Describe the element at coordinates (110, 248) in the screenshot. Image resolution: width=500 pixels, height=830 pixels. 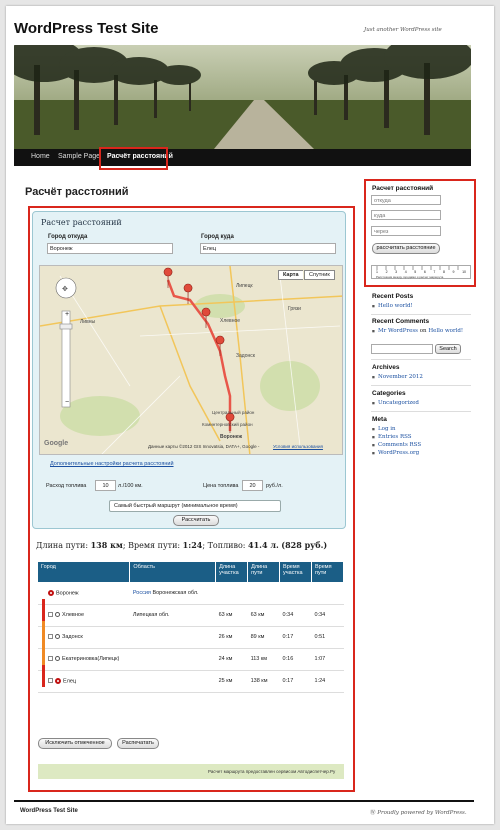
I see `from-input: Воронеж` at that location.